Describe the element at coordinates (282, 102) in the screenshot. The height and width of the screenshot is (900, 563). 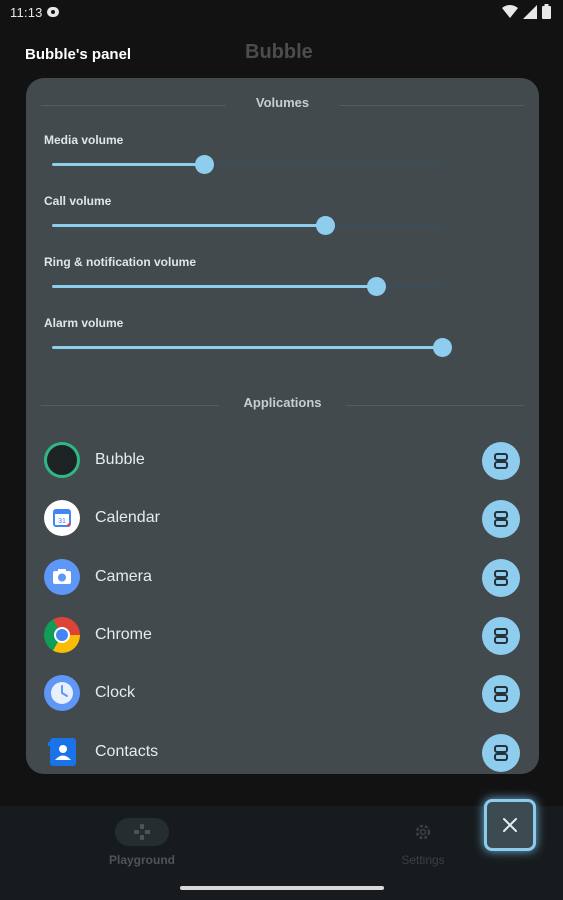
I see `volumes-title: Volumes` at that location.